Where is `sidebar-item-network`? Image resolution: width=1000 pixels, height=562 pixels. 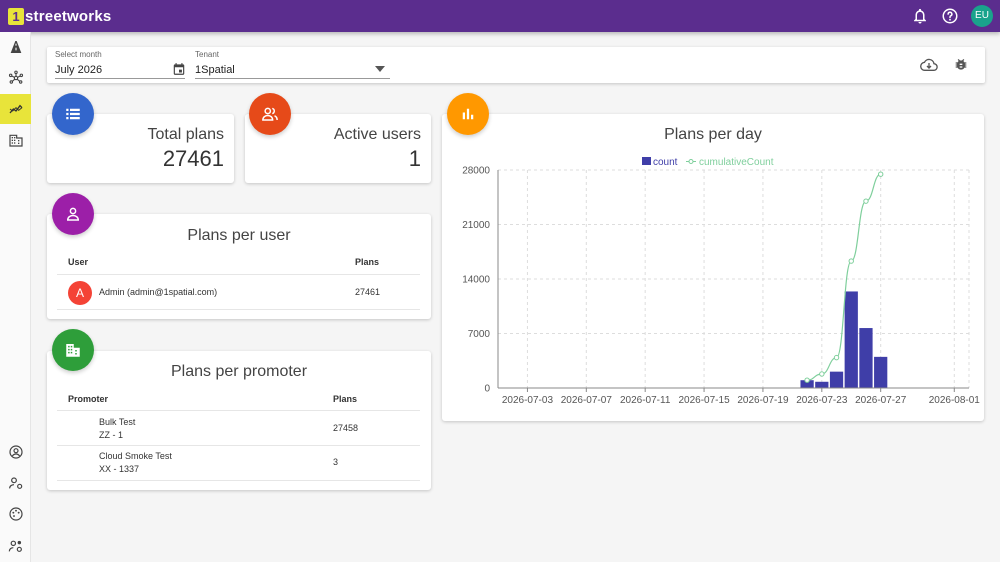
sidebar-item-network is located at coordinates (15, 78).